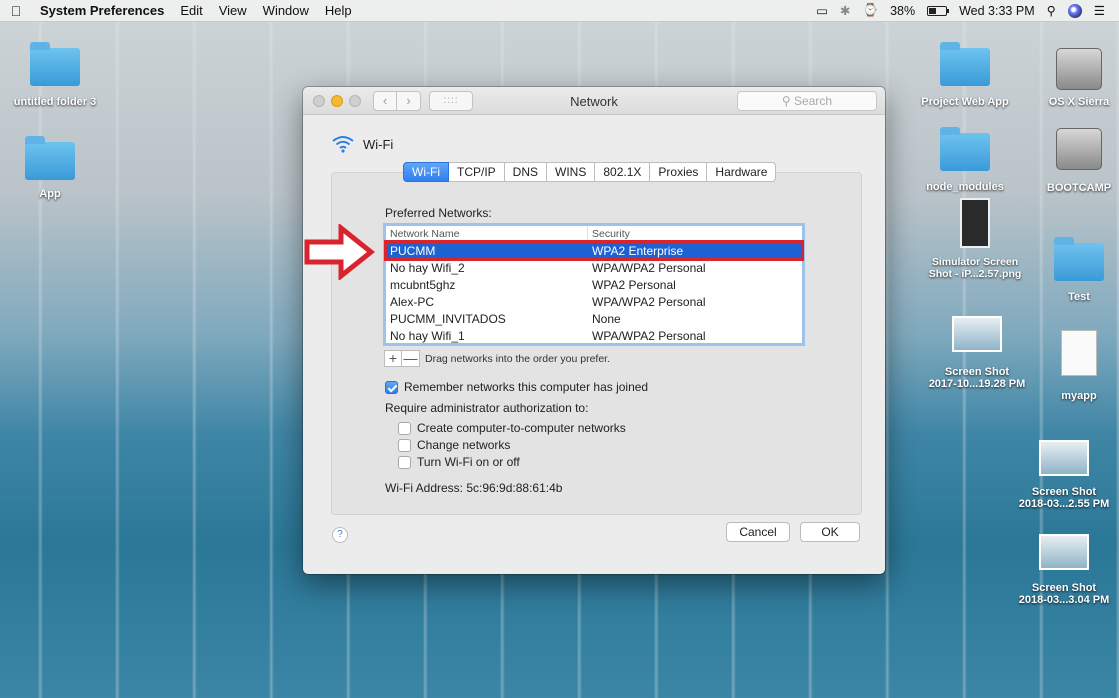 Image resolution: width=1119 pixels, height=698 pixels. What do you see at coordinates (102, 10) in the screenshot?
I see `menu-app-name: System Preferences` at bounding box center [102, 10].